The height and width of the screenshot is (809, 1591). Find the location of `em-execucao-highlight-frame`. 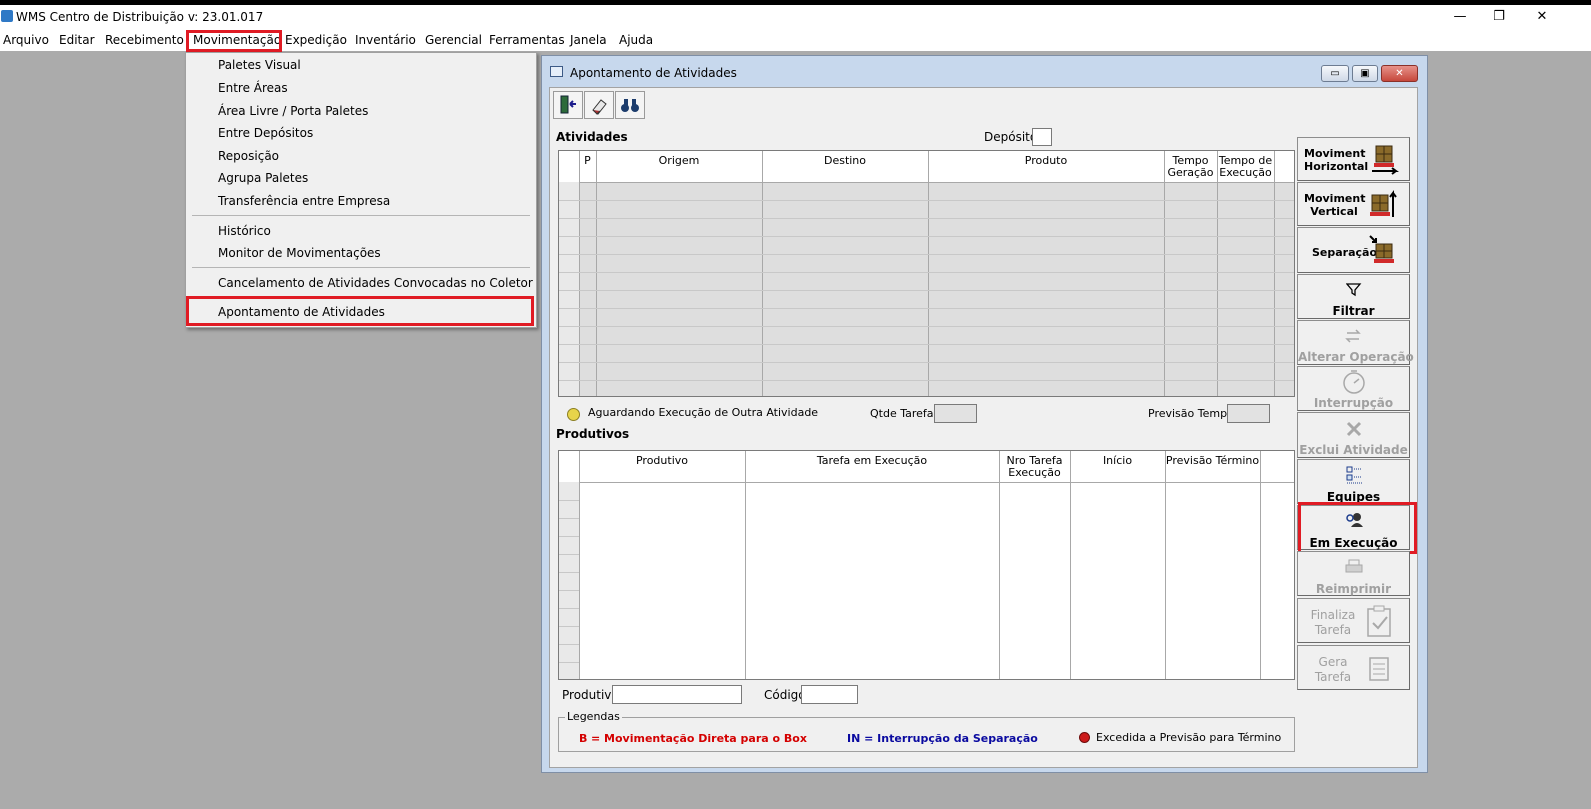

em-execucao-highlight-frame is located at coordinates (1357, 528).